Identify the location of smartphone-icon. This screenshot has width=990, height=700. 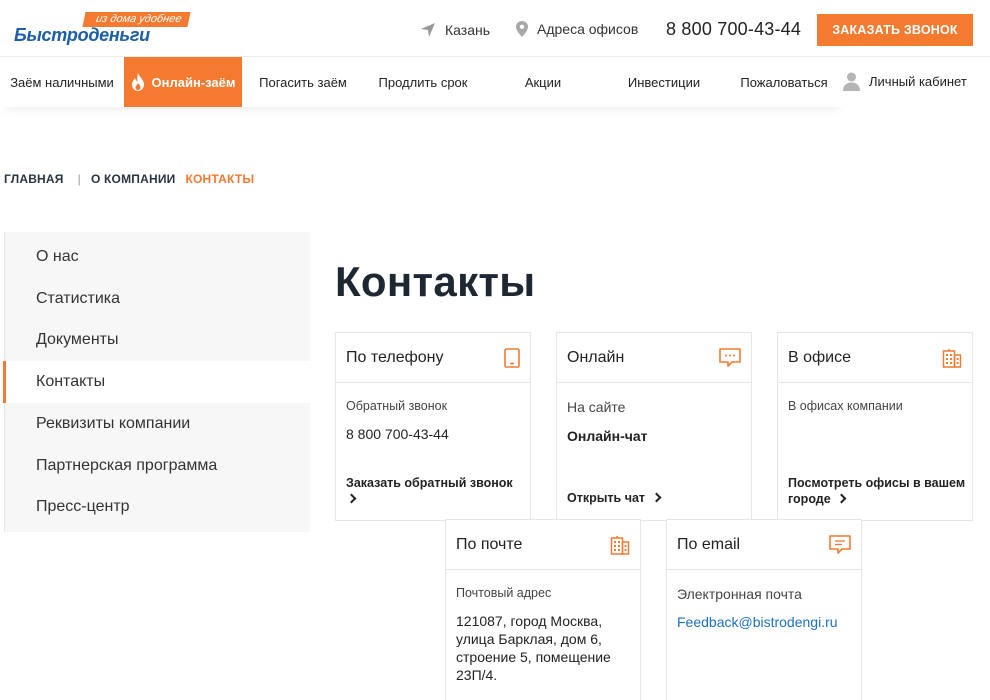
(512, 357).